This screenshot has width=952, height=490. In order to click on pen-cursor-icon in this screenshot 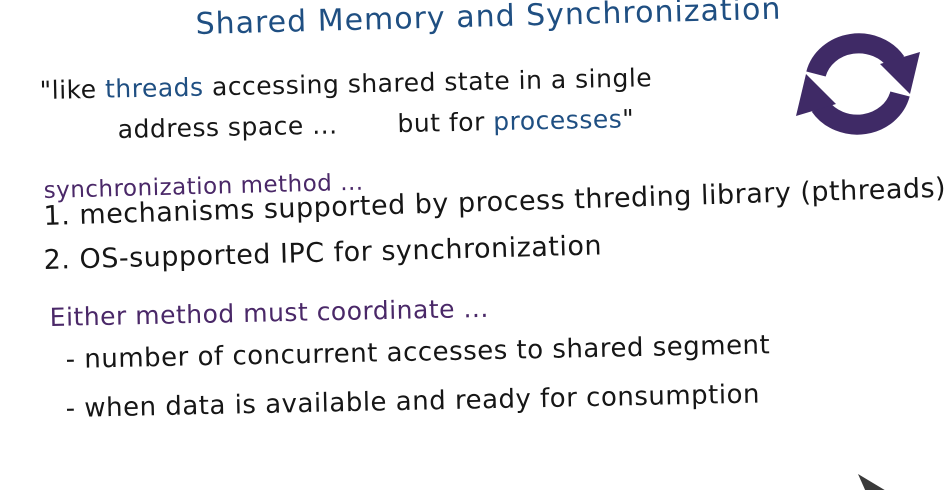, I will do `click(871, 482)`.